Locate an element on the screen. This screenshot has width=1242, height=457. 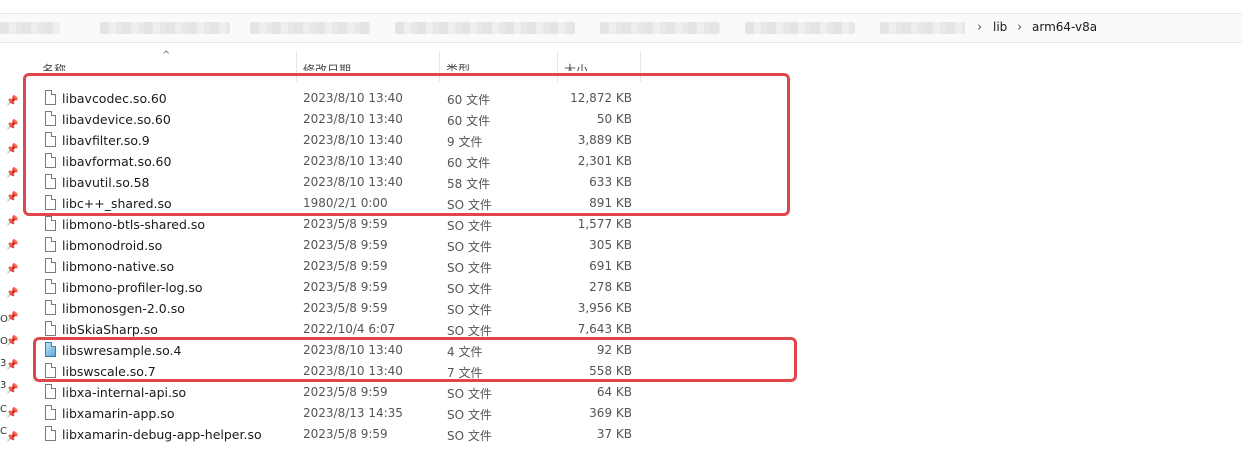
file-date: 2022/10/4 6:07 is located at coordinates (349, 329).